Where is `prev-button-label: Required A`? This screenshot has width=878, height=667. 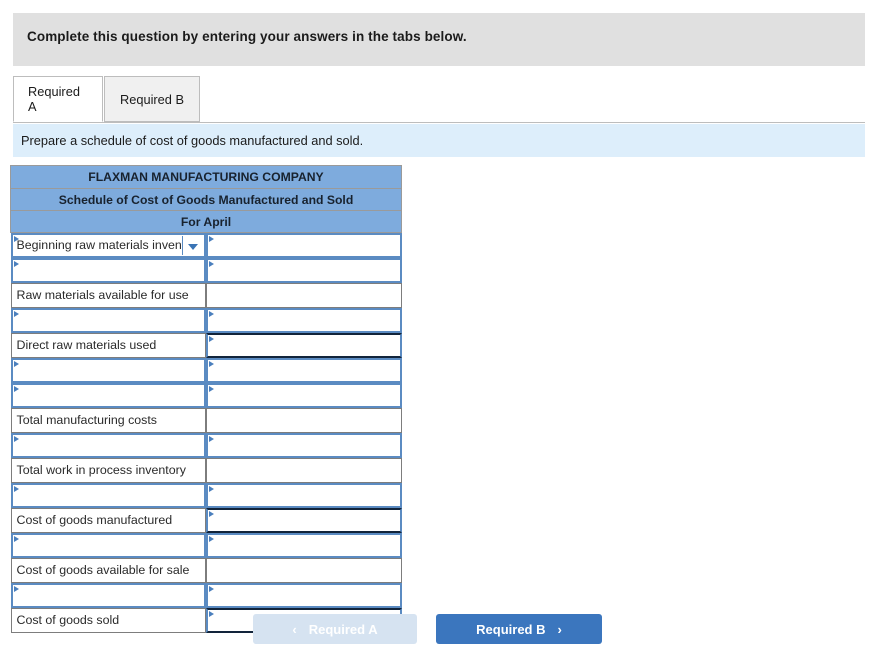
prev-button-label: Required A is located at coordinates (343, 629).